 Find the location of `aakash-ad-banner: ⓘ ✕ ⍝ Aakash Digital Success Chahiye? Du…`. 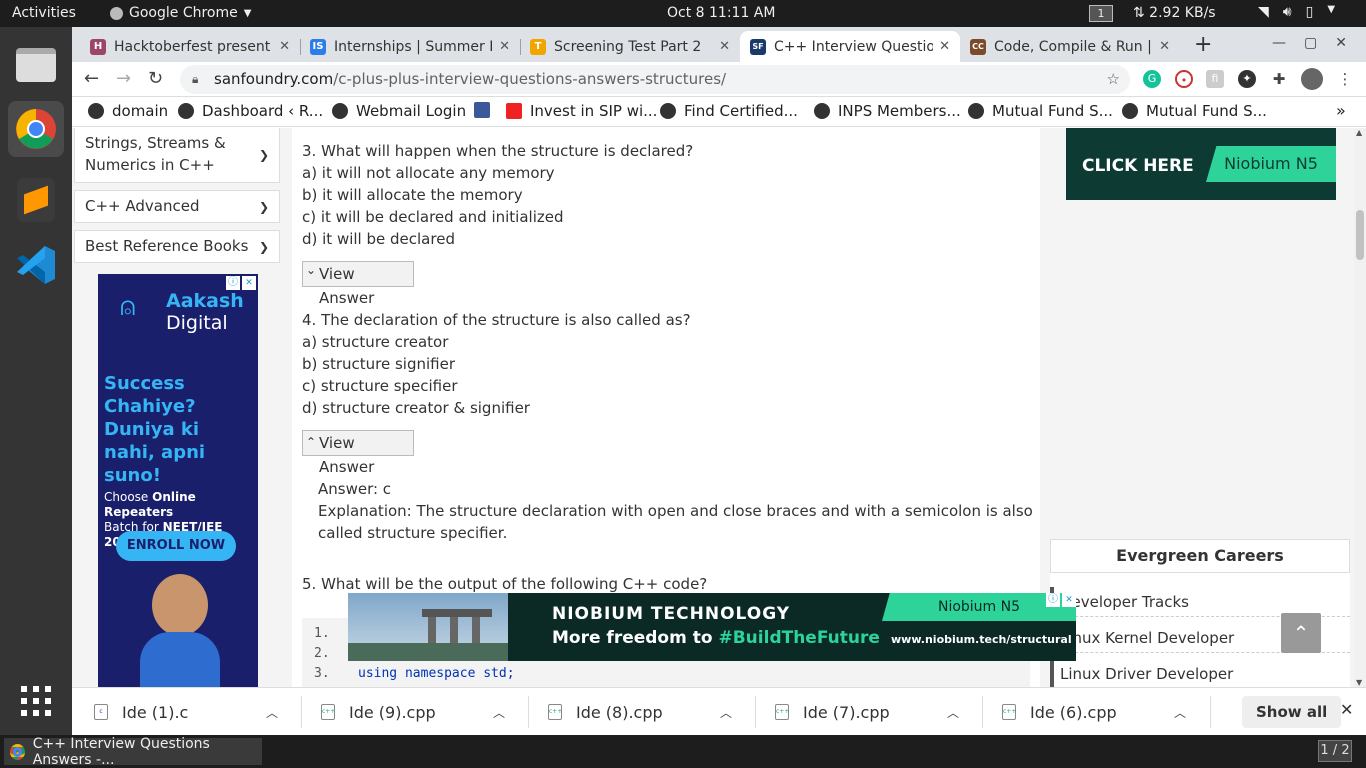

aakash-ad-banner: ⓘ ✕ ⍝ Aakash Digital Success Chahiye? Du… is located at coordinates (178, 480).